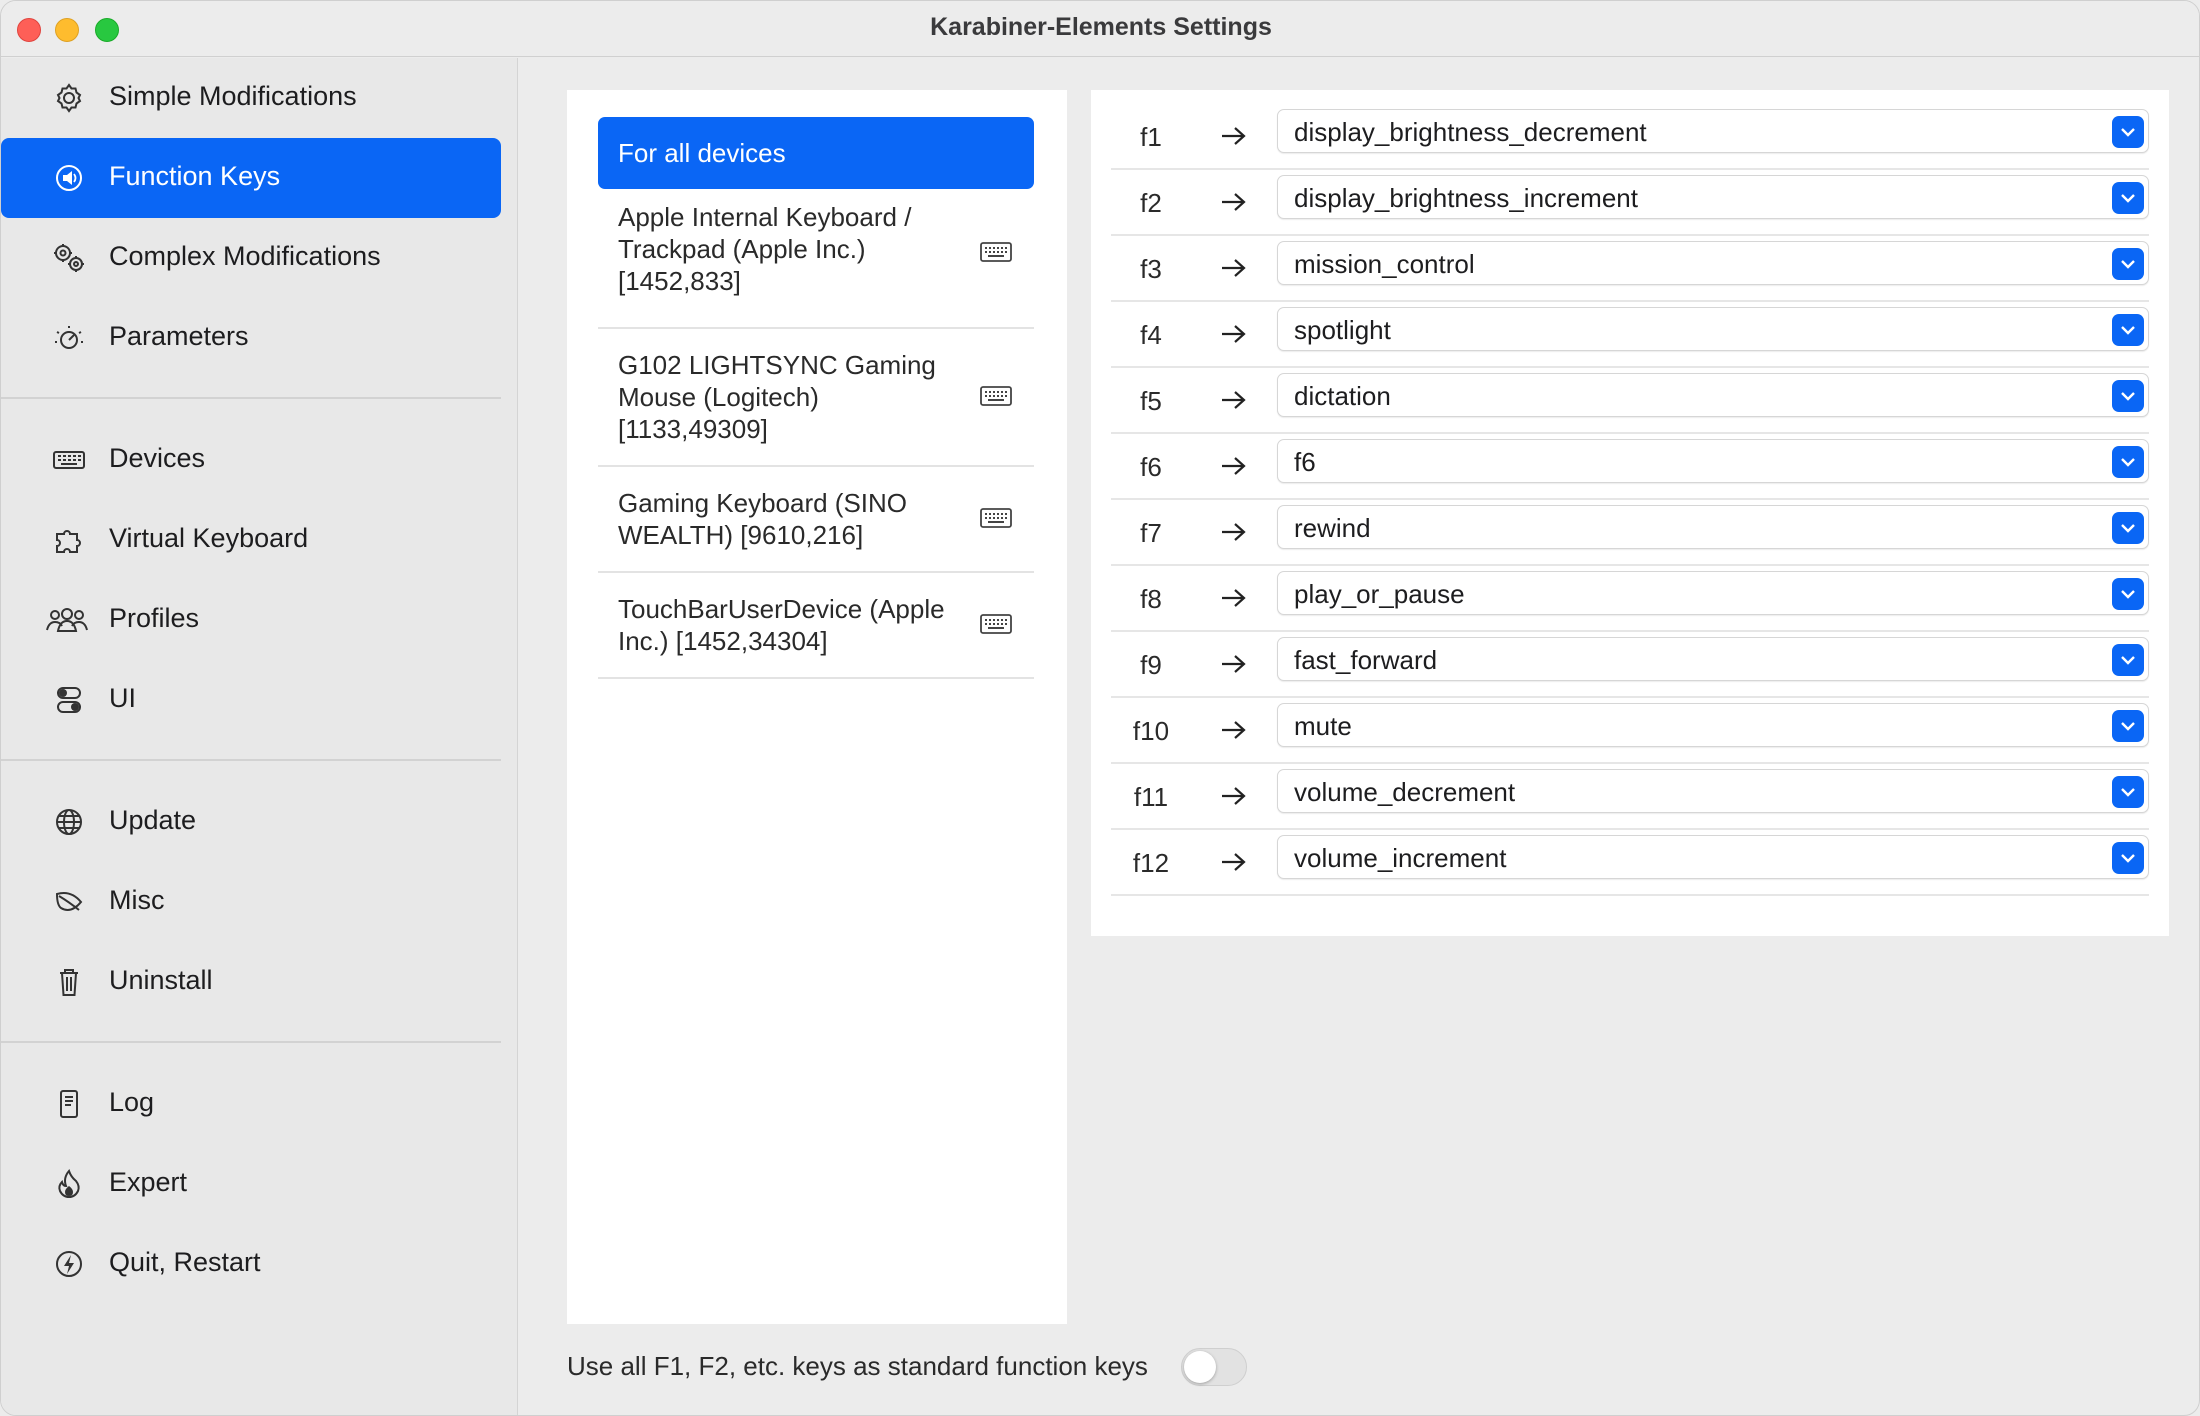 This screenshot has width=2200, height=1416. Describe the element at coordinates (1151, 335) in the screenshot. I see `fk-key-label: f4` at that location.